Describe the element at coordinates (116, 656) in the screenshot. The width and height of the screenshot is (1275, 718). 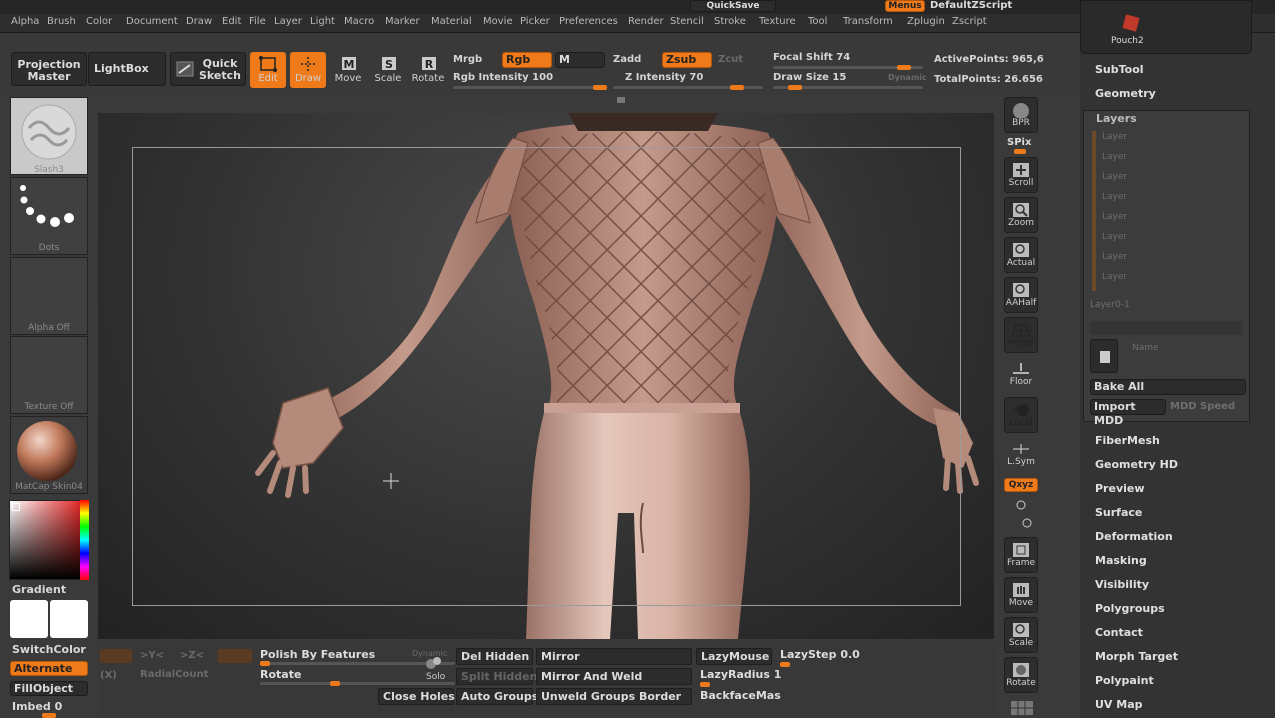
I see `x-symmetry-toggle` at that location.